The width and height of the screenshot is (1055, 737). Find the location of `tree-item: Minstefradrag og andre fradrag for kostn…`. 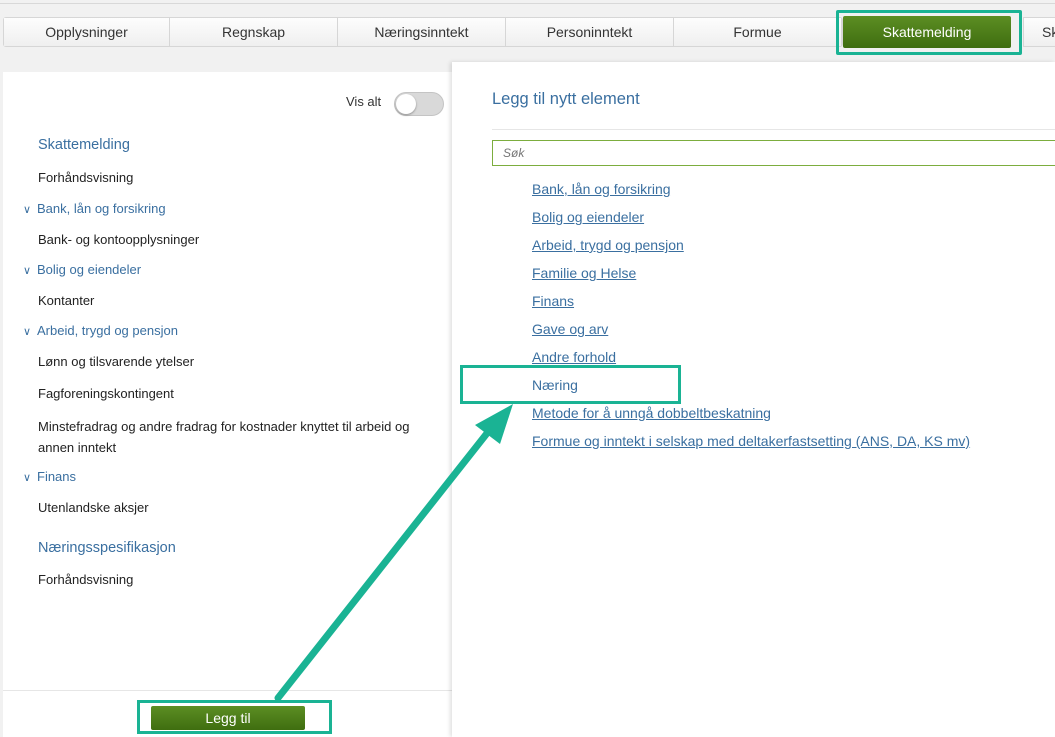

tree-item: Minstefradrag og andre fradrag for kostn… is located at coordinates (243, 437).